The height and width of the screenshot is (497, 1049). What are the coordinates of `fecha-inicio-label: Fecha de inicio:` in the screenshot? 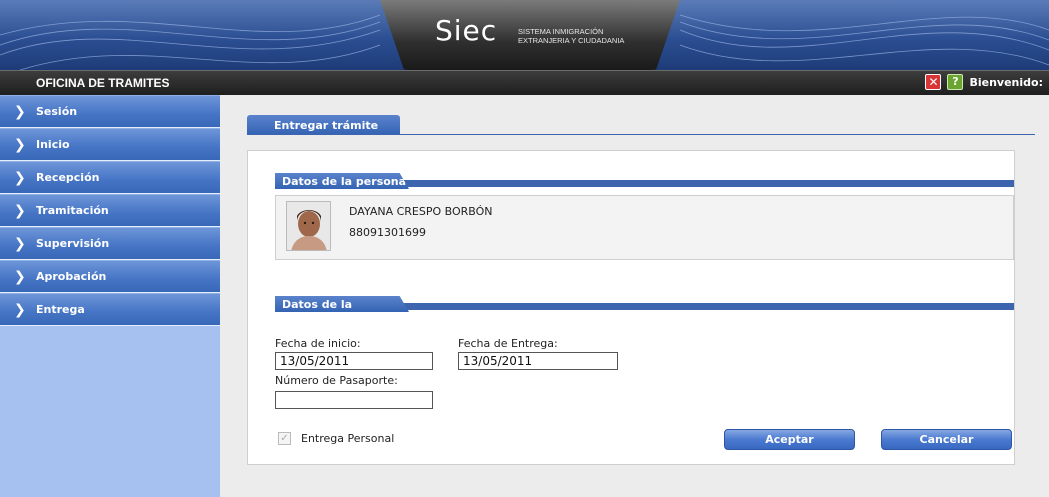 It's located at (318, 343).